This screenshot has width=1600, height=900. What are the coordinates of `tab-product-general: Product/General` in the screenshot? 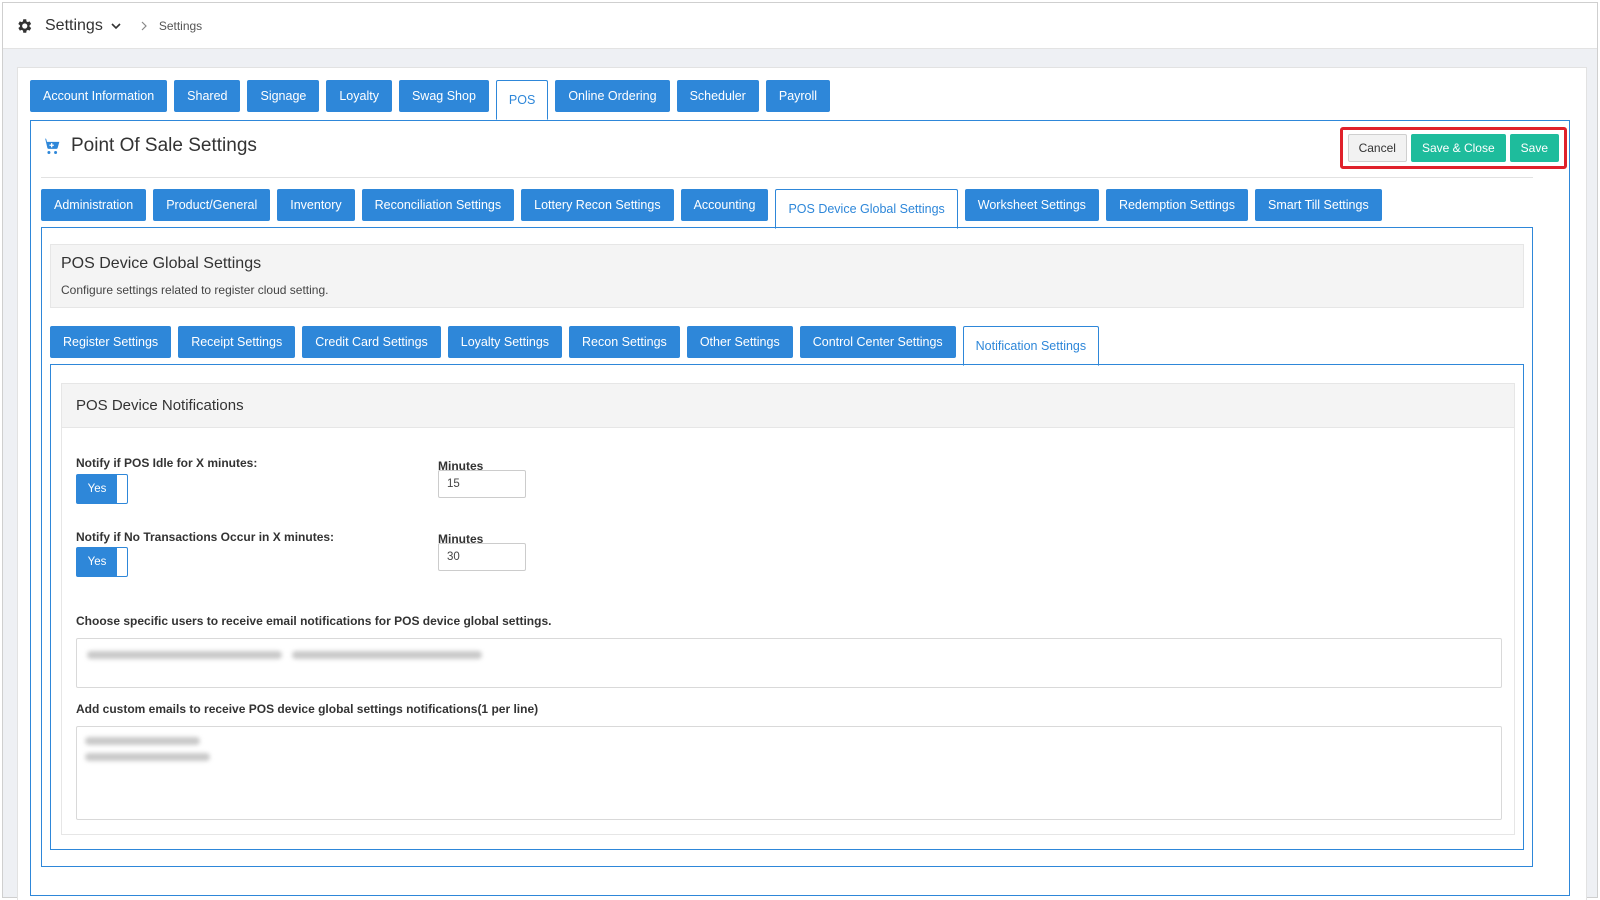 It's located at (212, 205).